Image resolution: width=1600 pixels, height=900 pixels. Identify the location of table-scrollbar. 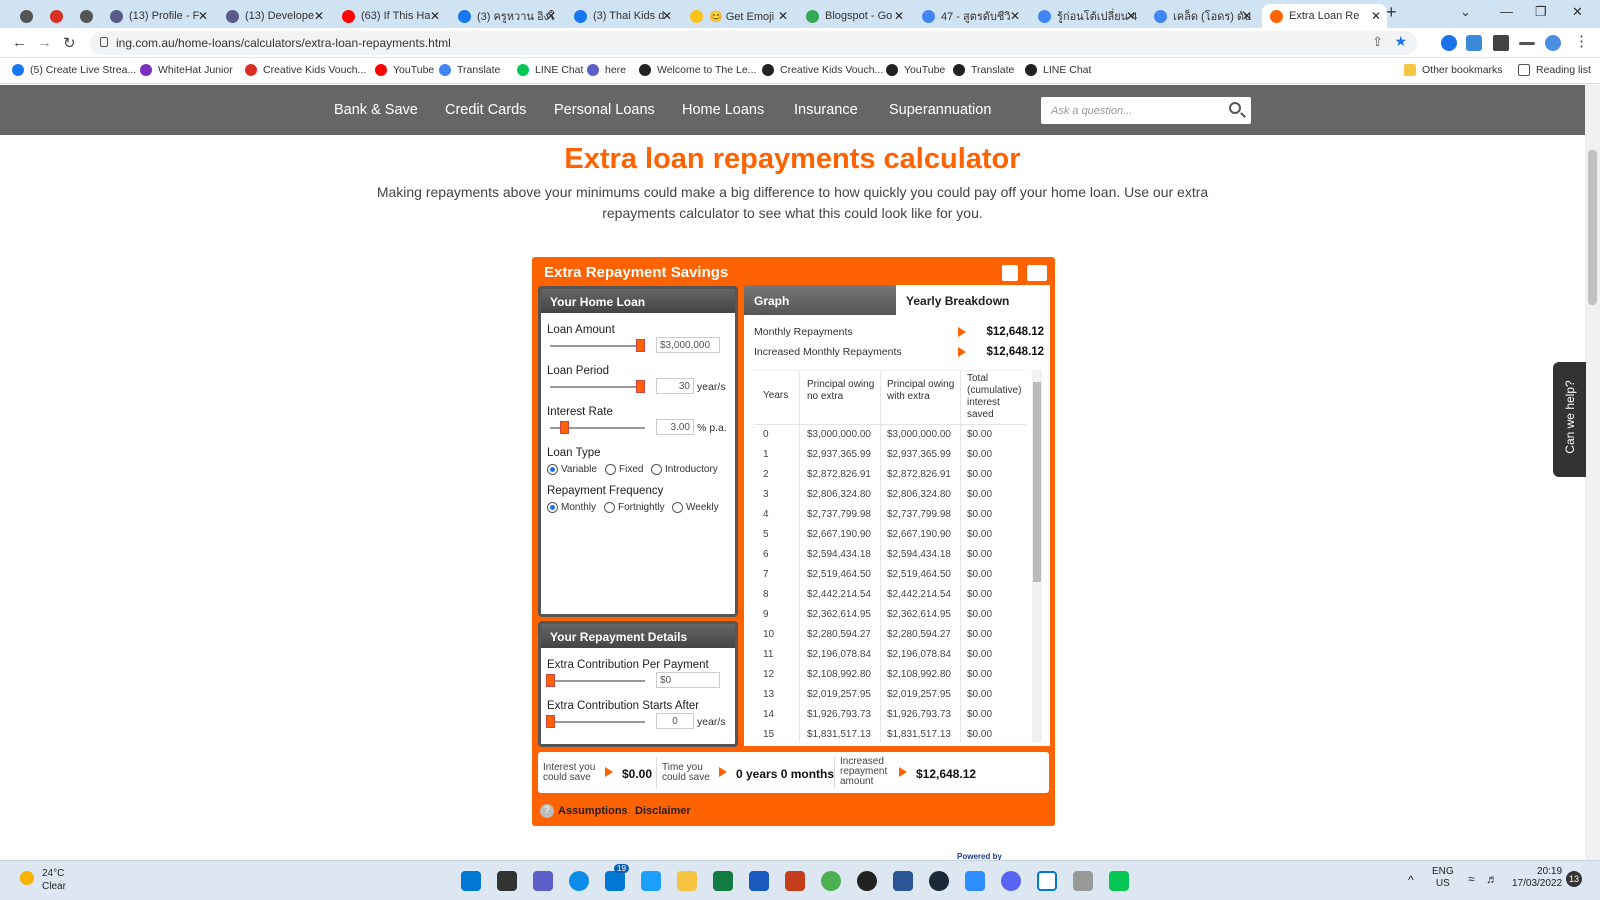
(1037, 556).